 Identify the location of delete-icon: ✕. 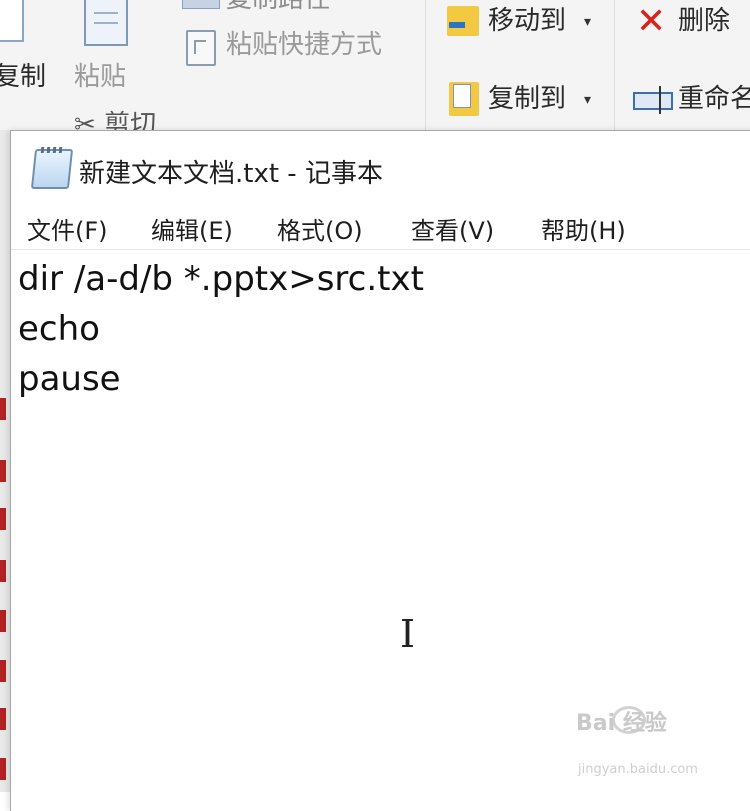
(651, 21).